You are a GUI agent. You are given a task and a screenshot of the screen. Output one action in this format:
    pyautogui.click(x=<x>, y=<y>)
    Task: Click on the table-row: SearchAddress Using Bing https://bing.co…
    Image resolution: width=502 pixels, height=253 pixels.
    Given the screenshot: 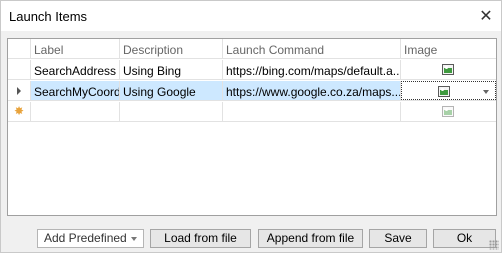 What is the action you would take?
    pyautogui.click(x=252, y=70)
    